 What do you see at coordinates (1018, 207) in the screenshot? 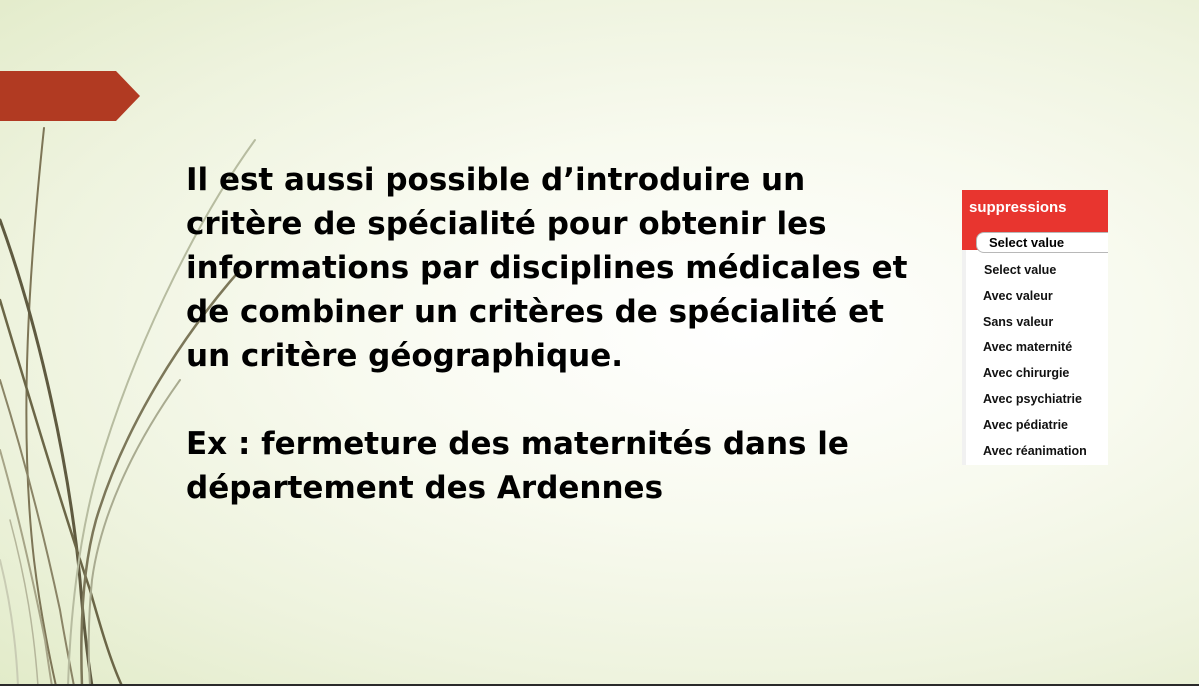
I see `panel-title: suppressions` at bounding box center [1018, 207].